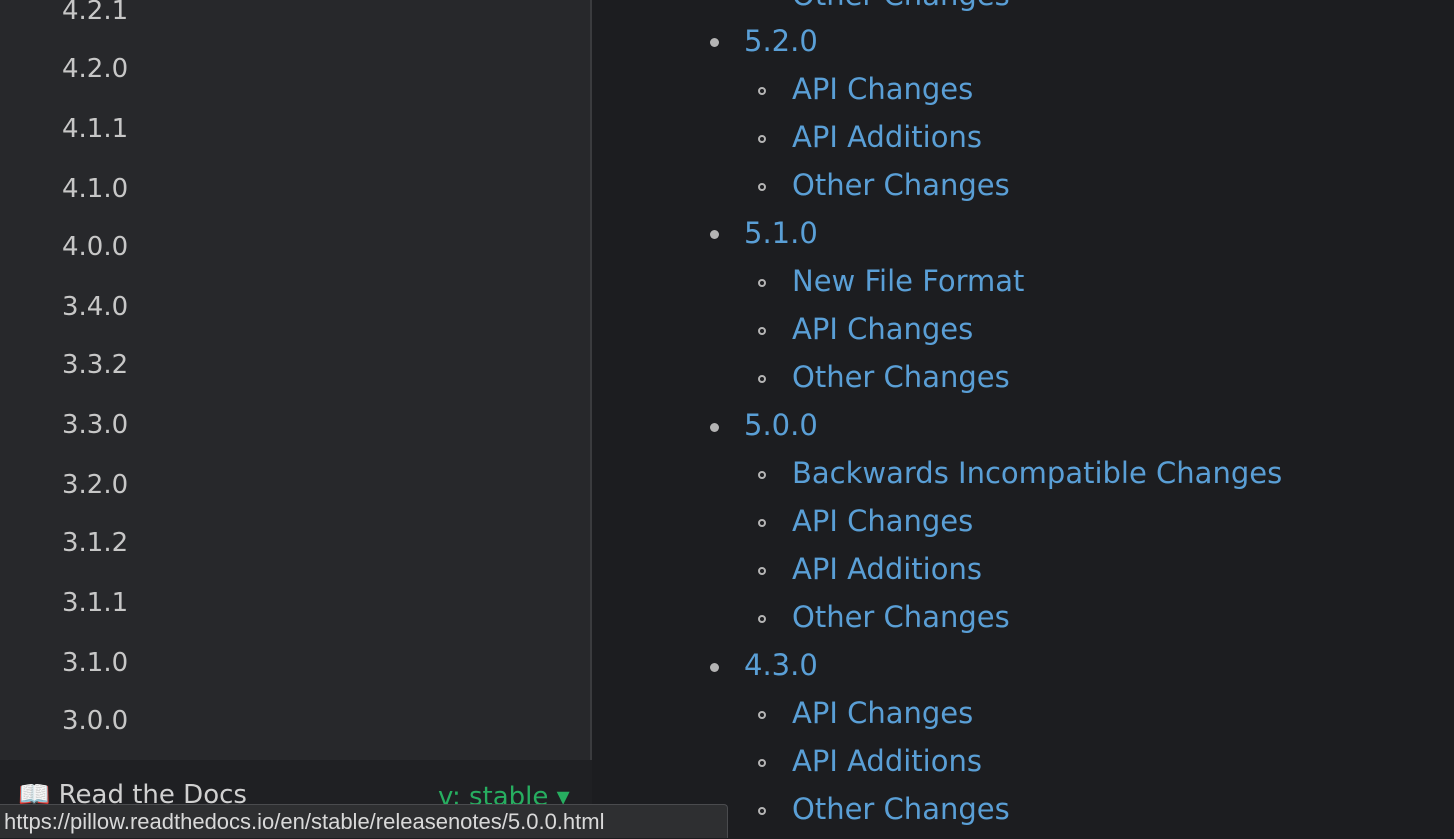  Describe the element at coordinates (95, 603) in the screenshot. I see `sidebar-item-3-1-1: 3.1.1` at that location.